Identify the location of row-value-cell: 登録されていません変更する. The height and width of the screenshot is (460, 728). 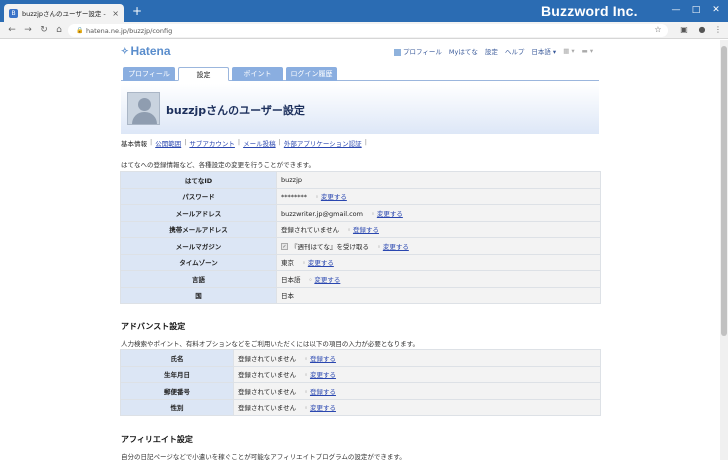
(417, 374).